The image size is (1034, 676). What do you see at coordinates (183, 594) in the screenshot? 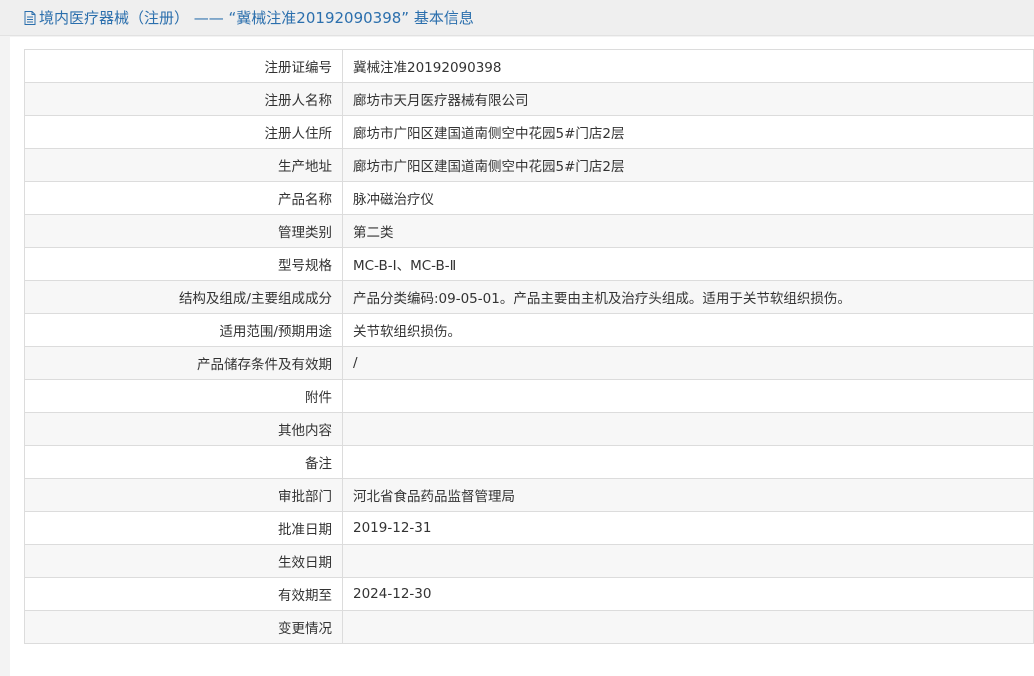
I see `row-label: 有效期至` at bounding box center [183, 594].